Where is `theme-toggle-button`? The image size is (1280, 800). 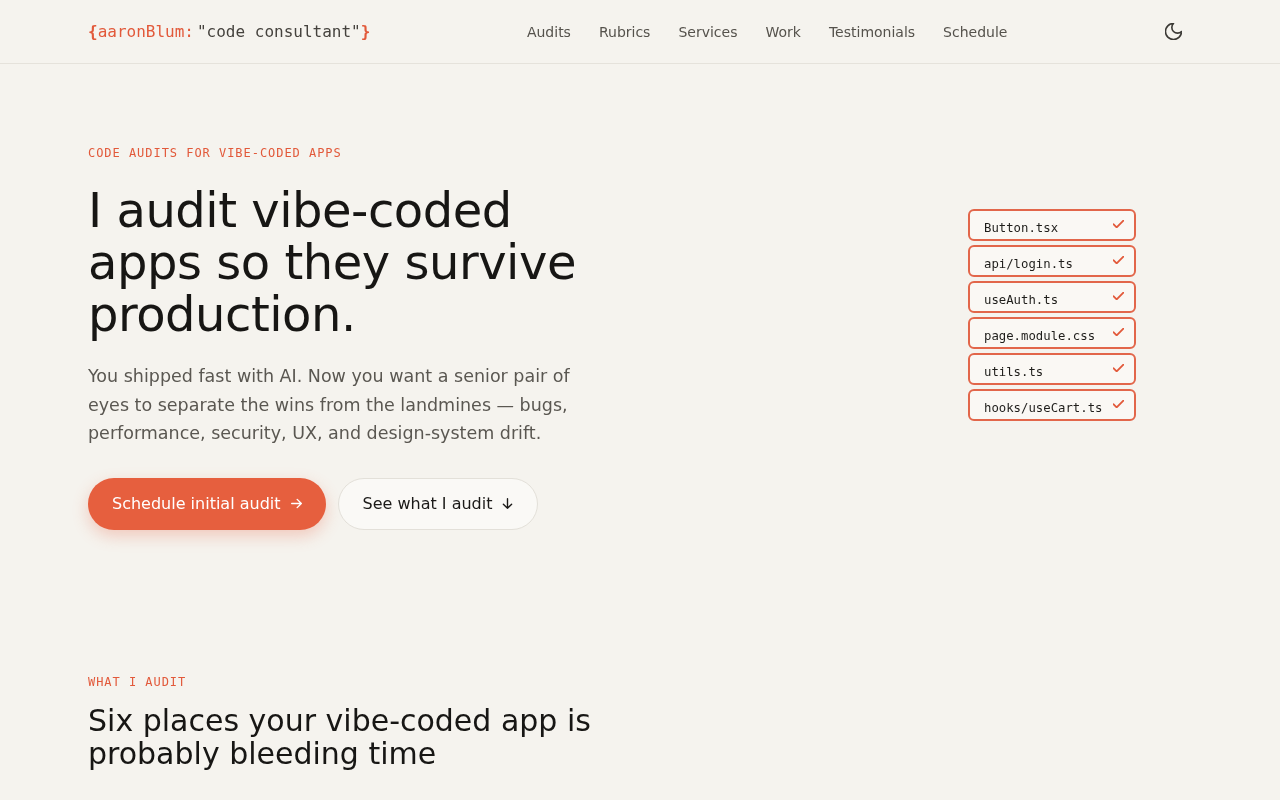
theme-toggle-button is located at coordinates (1174, 31).